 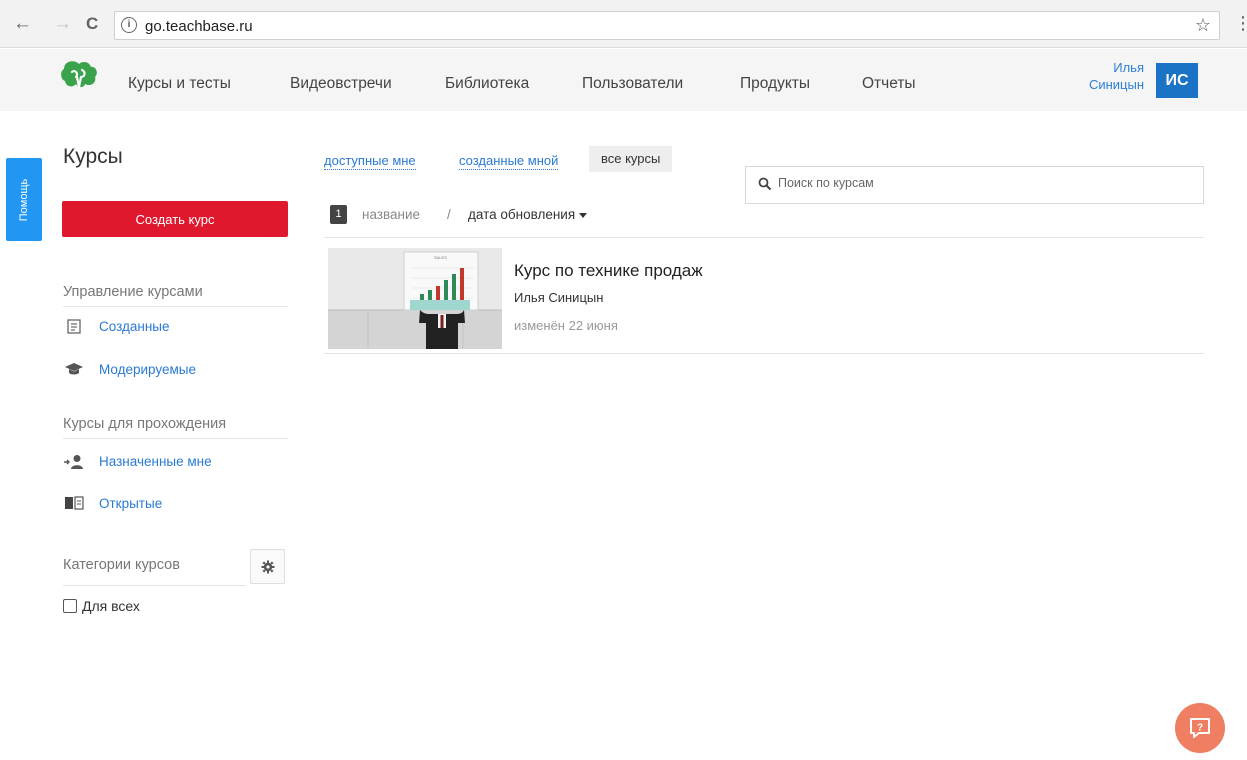 What do you see at coordinates (632, 84) in the screenshot?
I see `nav-users: Пользователи` at bounding box center [632, 84].